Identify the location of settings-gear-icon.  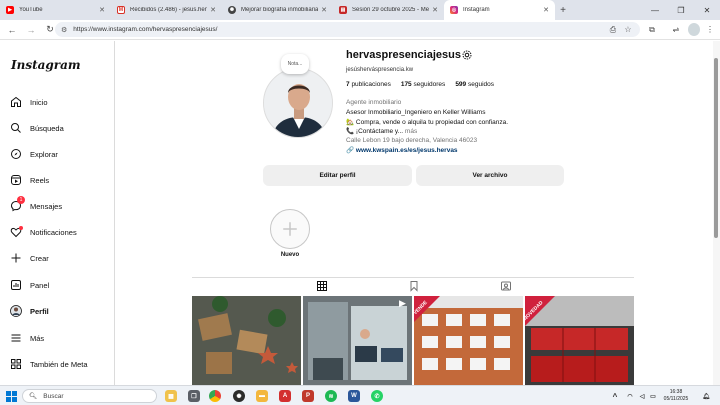
(467, 55).